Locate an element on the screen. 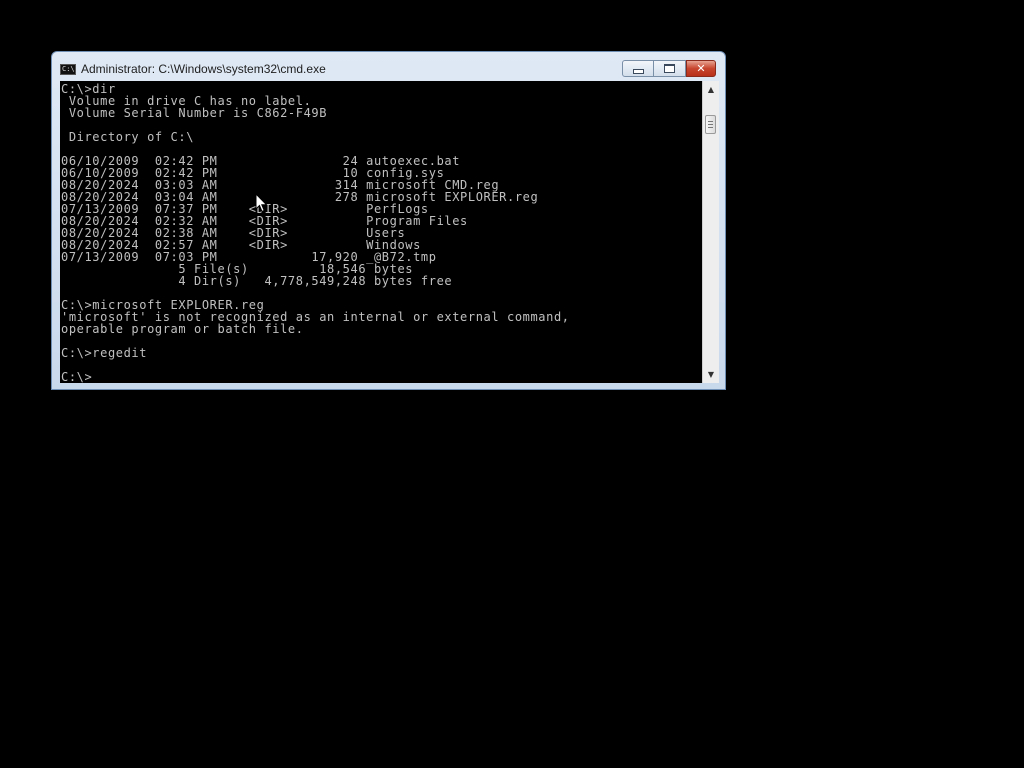 This screenshot has width=1024, height=768. minimize-icon is located at coordinates (638, 71).